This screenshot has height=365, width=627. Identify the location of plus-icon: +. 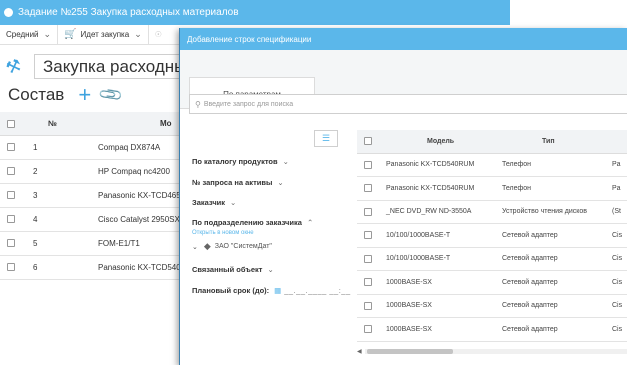
(84, 95).